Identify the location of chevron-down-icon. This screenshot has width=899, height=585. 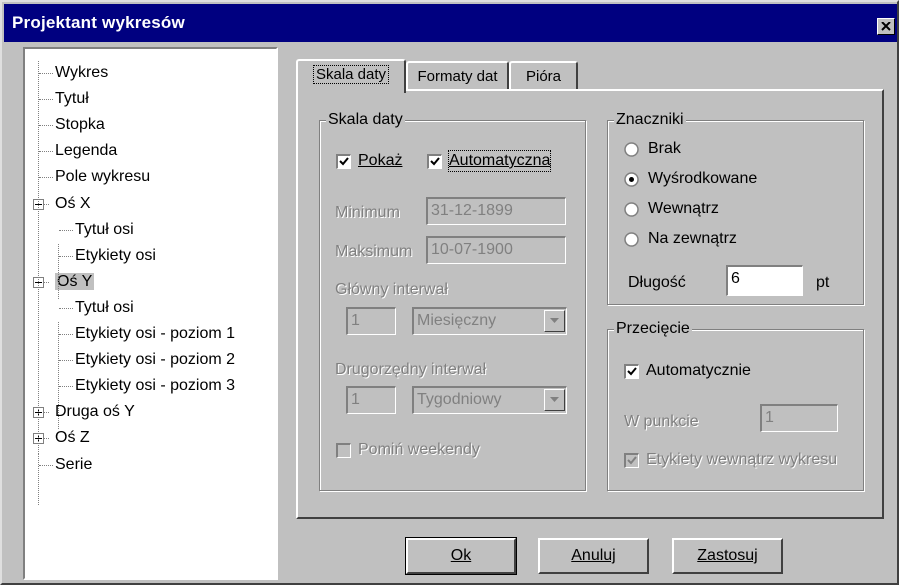
(554, 399).